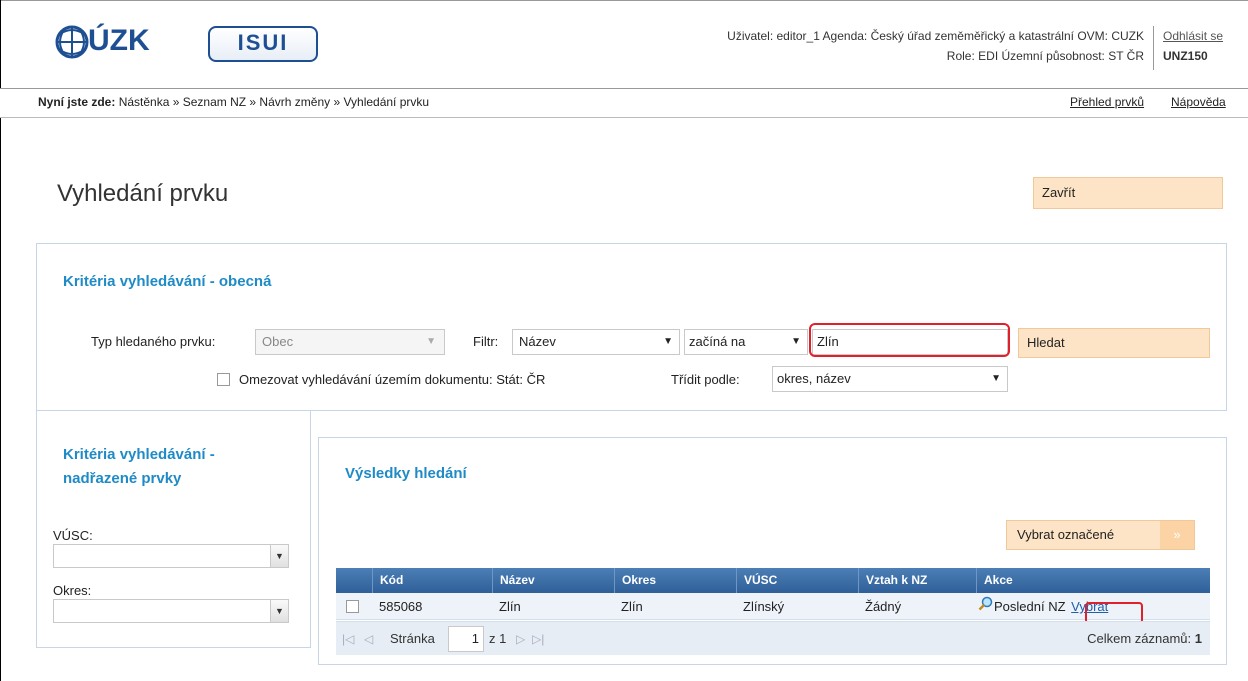 This screenshot has width=1248, height=681. What do you see at coordinates (368, 639) in the screenshot?
I see `prev-page-icon: ◁` at bounding box center [368, 639].